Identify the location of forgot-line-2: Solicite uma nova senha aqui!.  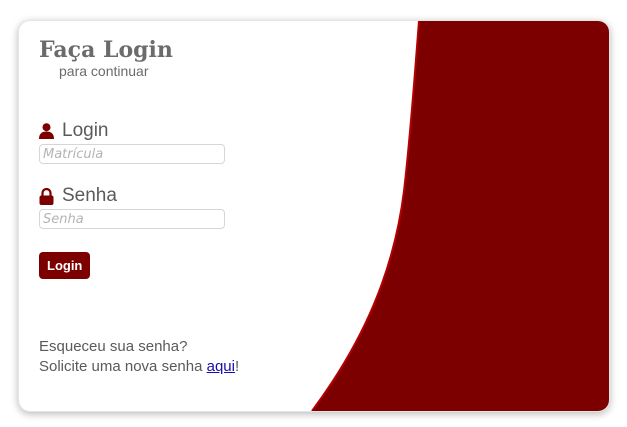
(139, 367).